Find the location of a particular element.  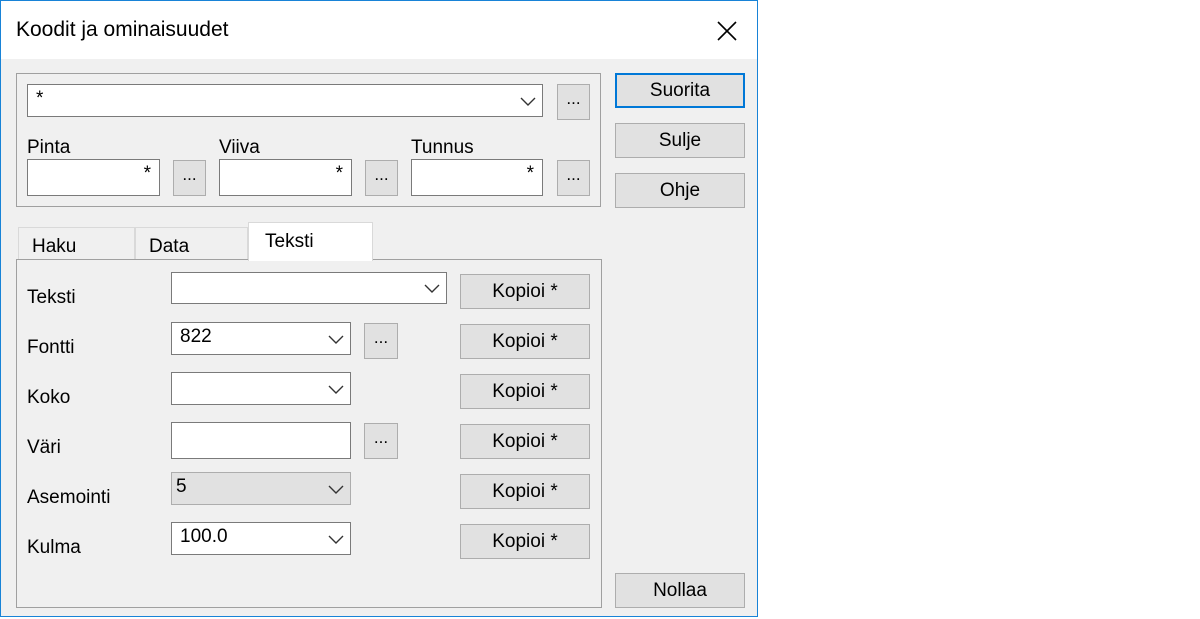

copy-koko-button: Kopioi * is located at coordinates (525, 391).